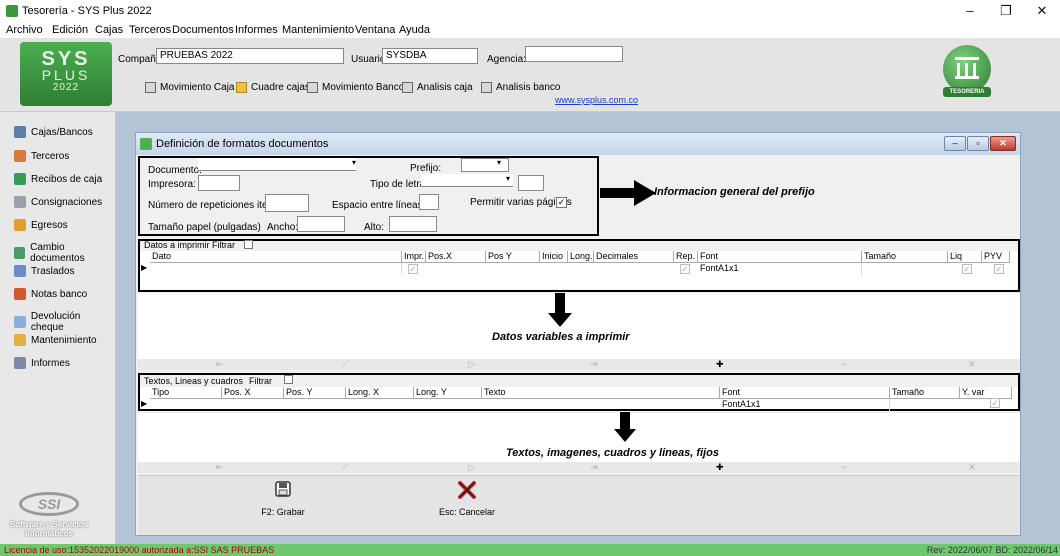  What do you see at coordinates (186, 393) in the screenshot?
I see `col-tipo: Tipo` at bounding box center [186, 393].